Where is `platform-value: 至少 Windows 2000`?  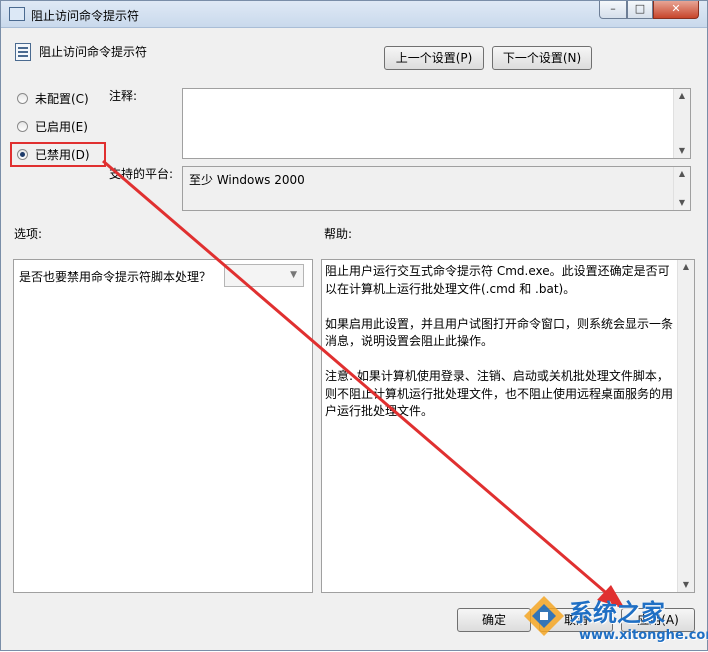 platform-value: 至少 Windows 2000 is located at coordinates (247, 180).